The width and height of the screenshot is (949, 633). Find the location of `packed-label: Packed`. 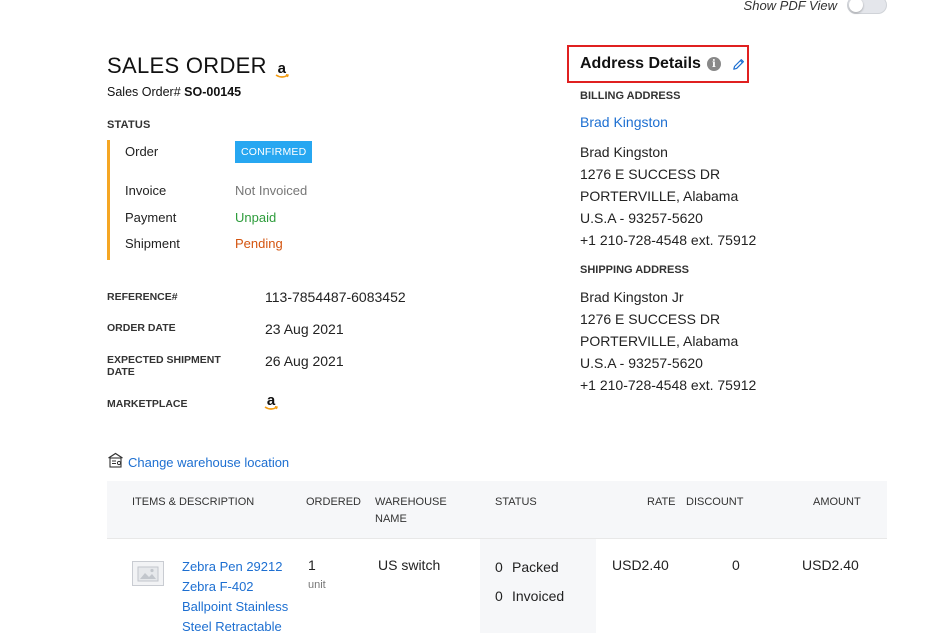

packed-label: Packed is located at coordinates (535, 567).